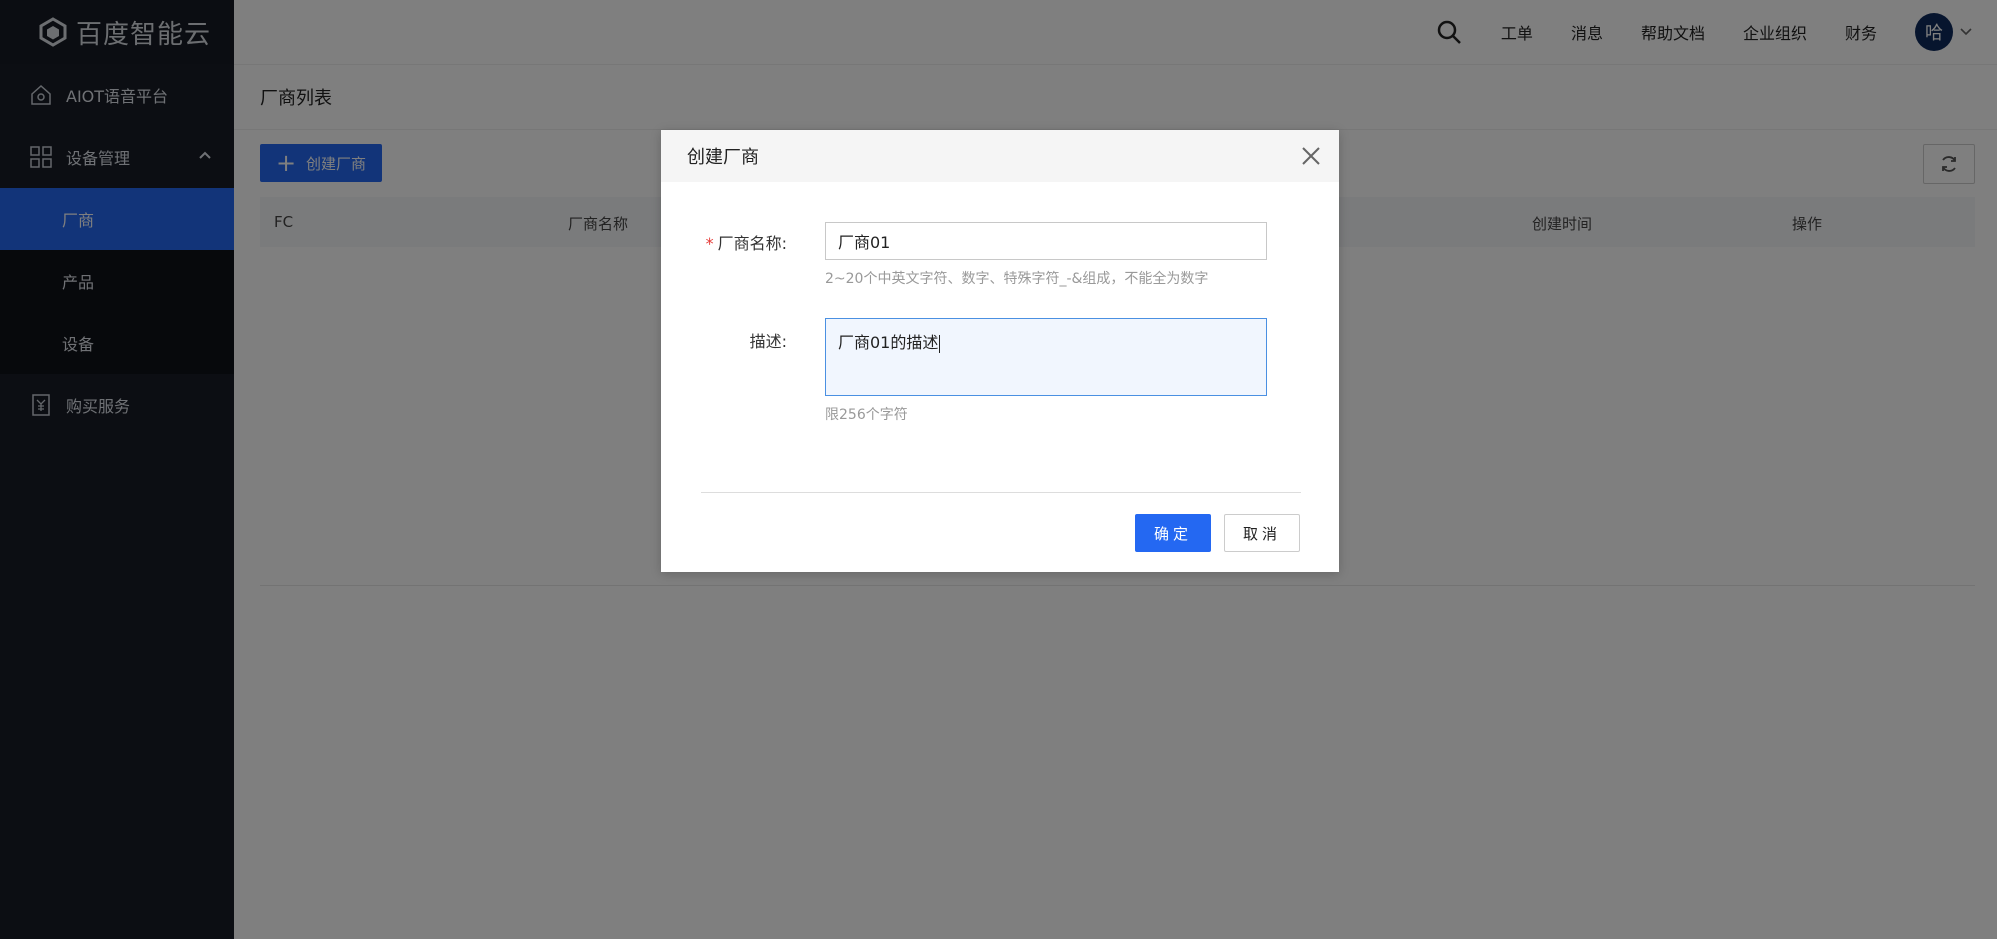 The height and width of the screenshot is (939, 1997). Describe the element at coordinates (1001, 492) in the screenshot. I see `dialog-divider` at that location.